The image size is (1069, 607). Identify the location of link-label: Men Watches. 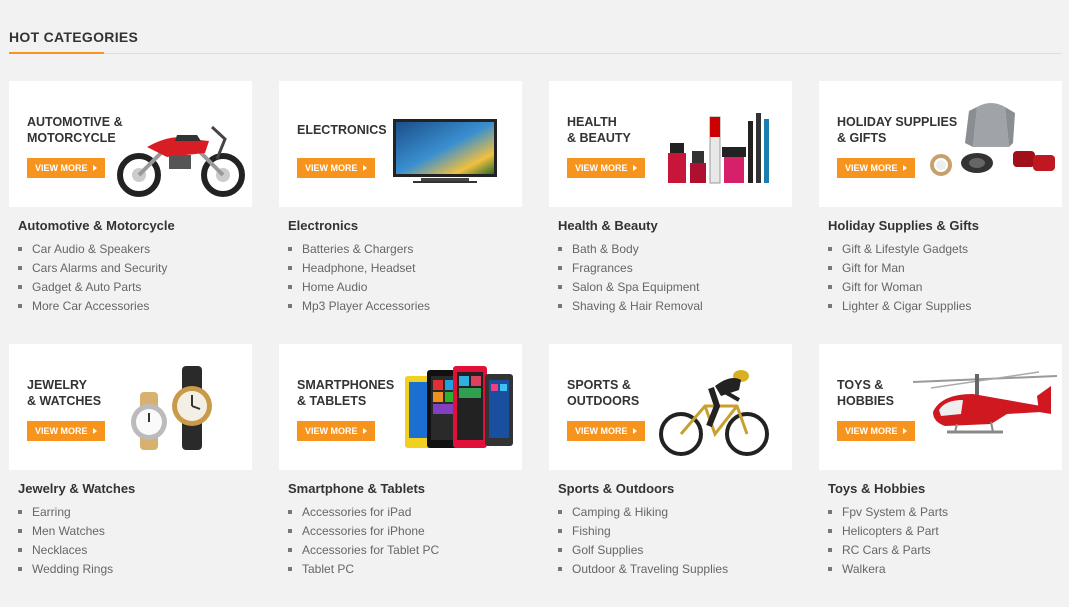
(68, 531).